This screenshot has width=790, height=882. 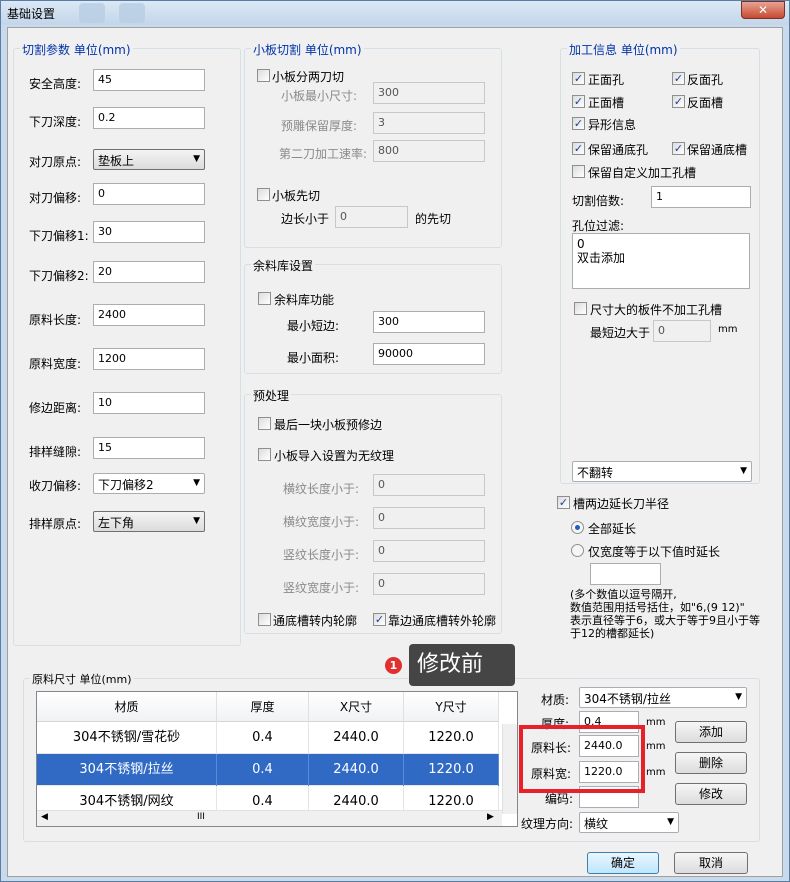 I want to click on close-button: ✕, so click(x=763, y=10).